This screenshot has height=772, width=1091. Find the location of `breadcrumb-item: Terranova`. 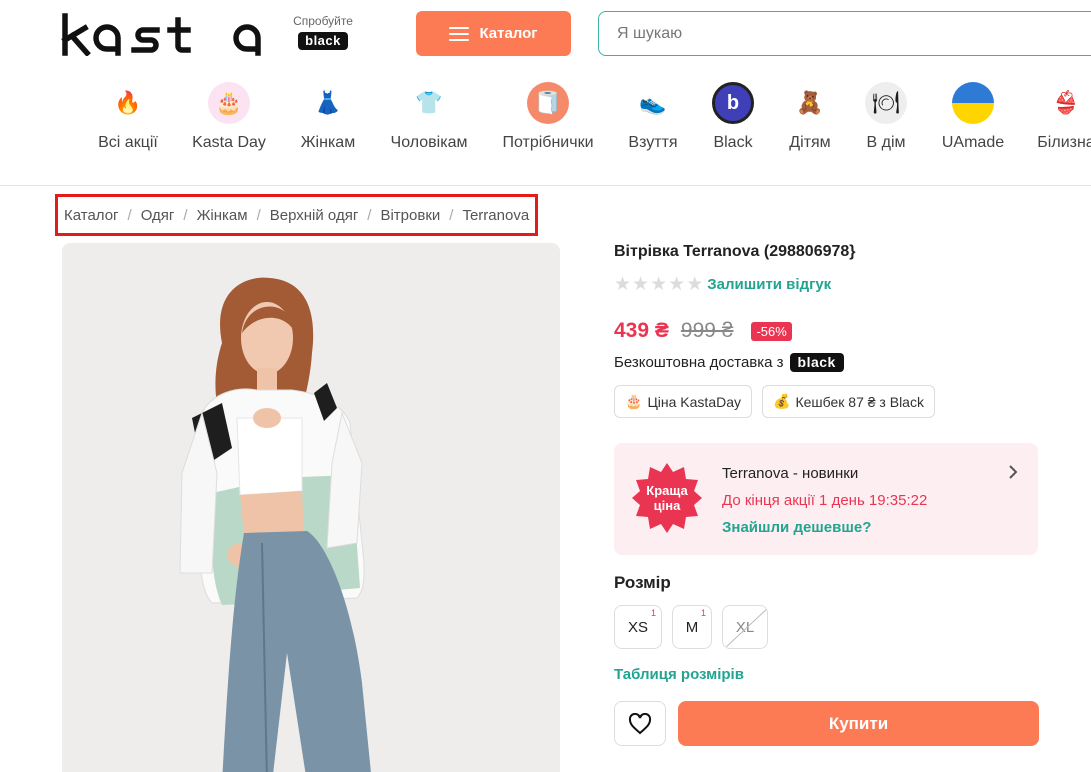

breadcrumb-item: Terranova is located at coordinates (495, 215).